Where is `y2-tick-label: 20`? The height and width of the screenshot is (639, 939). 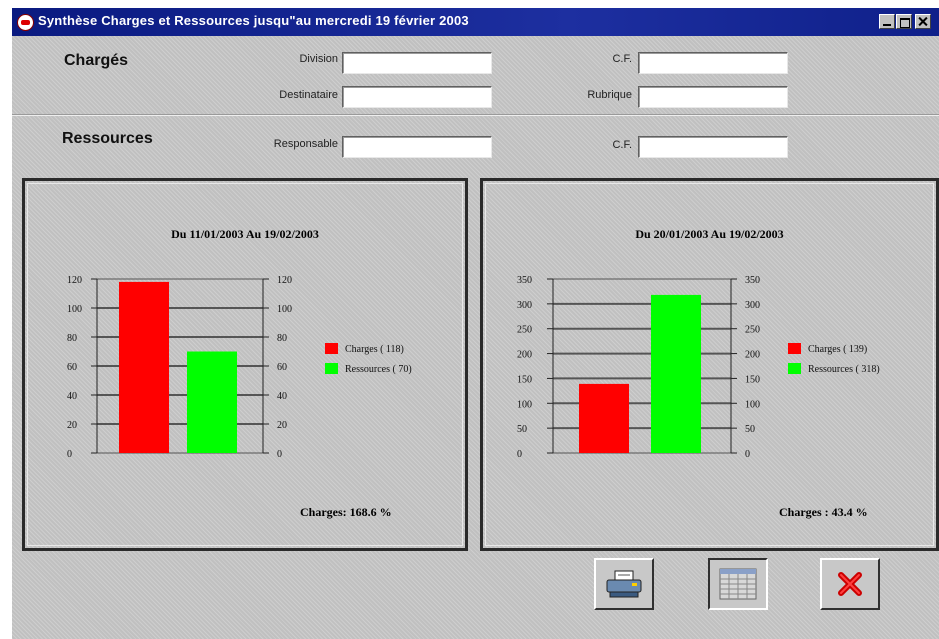 y2-tick-label: 20 is located at coordinates (282, 425).